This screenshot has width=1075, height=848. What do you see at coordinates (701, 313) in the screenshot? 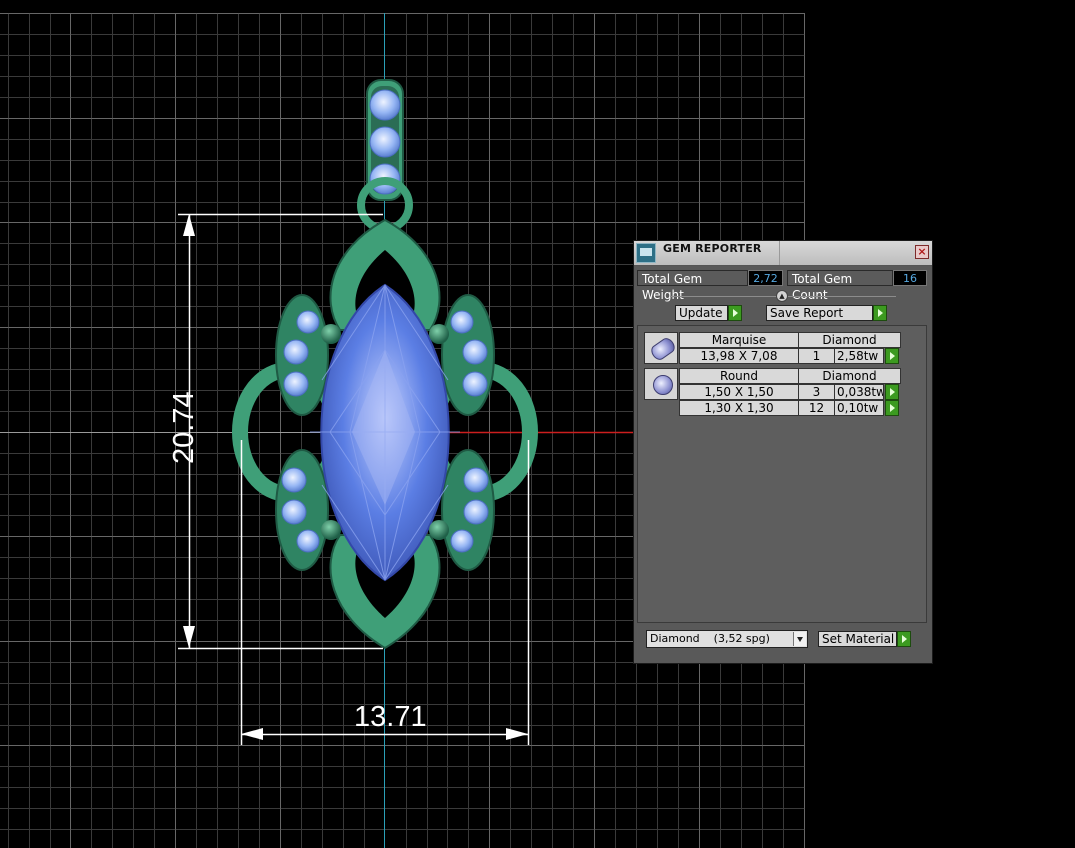
I see `update-button: Update` at bounding box center [701, 313].